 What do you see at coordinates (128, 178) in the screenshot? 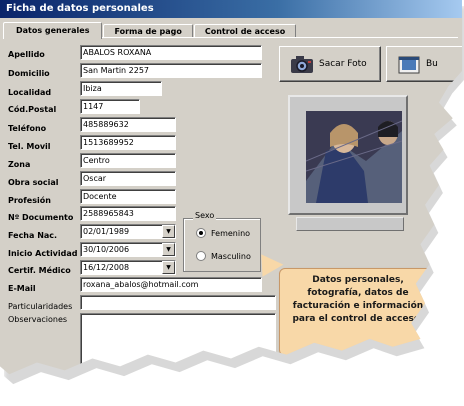
I see `obra-social-field: Oscar` at bounding box center [128, 178].